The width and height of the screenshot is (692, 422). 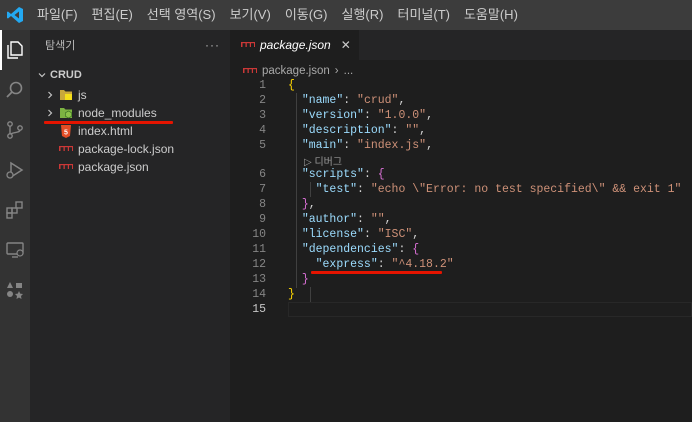 I want to click on code-line: 8 },, so click(x=461, y=204).